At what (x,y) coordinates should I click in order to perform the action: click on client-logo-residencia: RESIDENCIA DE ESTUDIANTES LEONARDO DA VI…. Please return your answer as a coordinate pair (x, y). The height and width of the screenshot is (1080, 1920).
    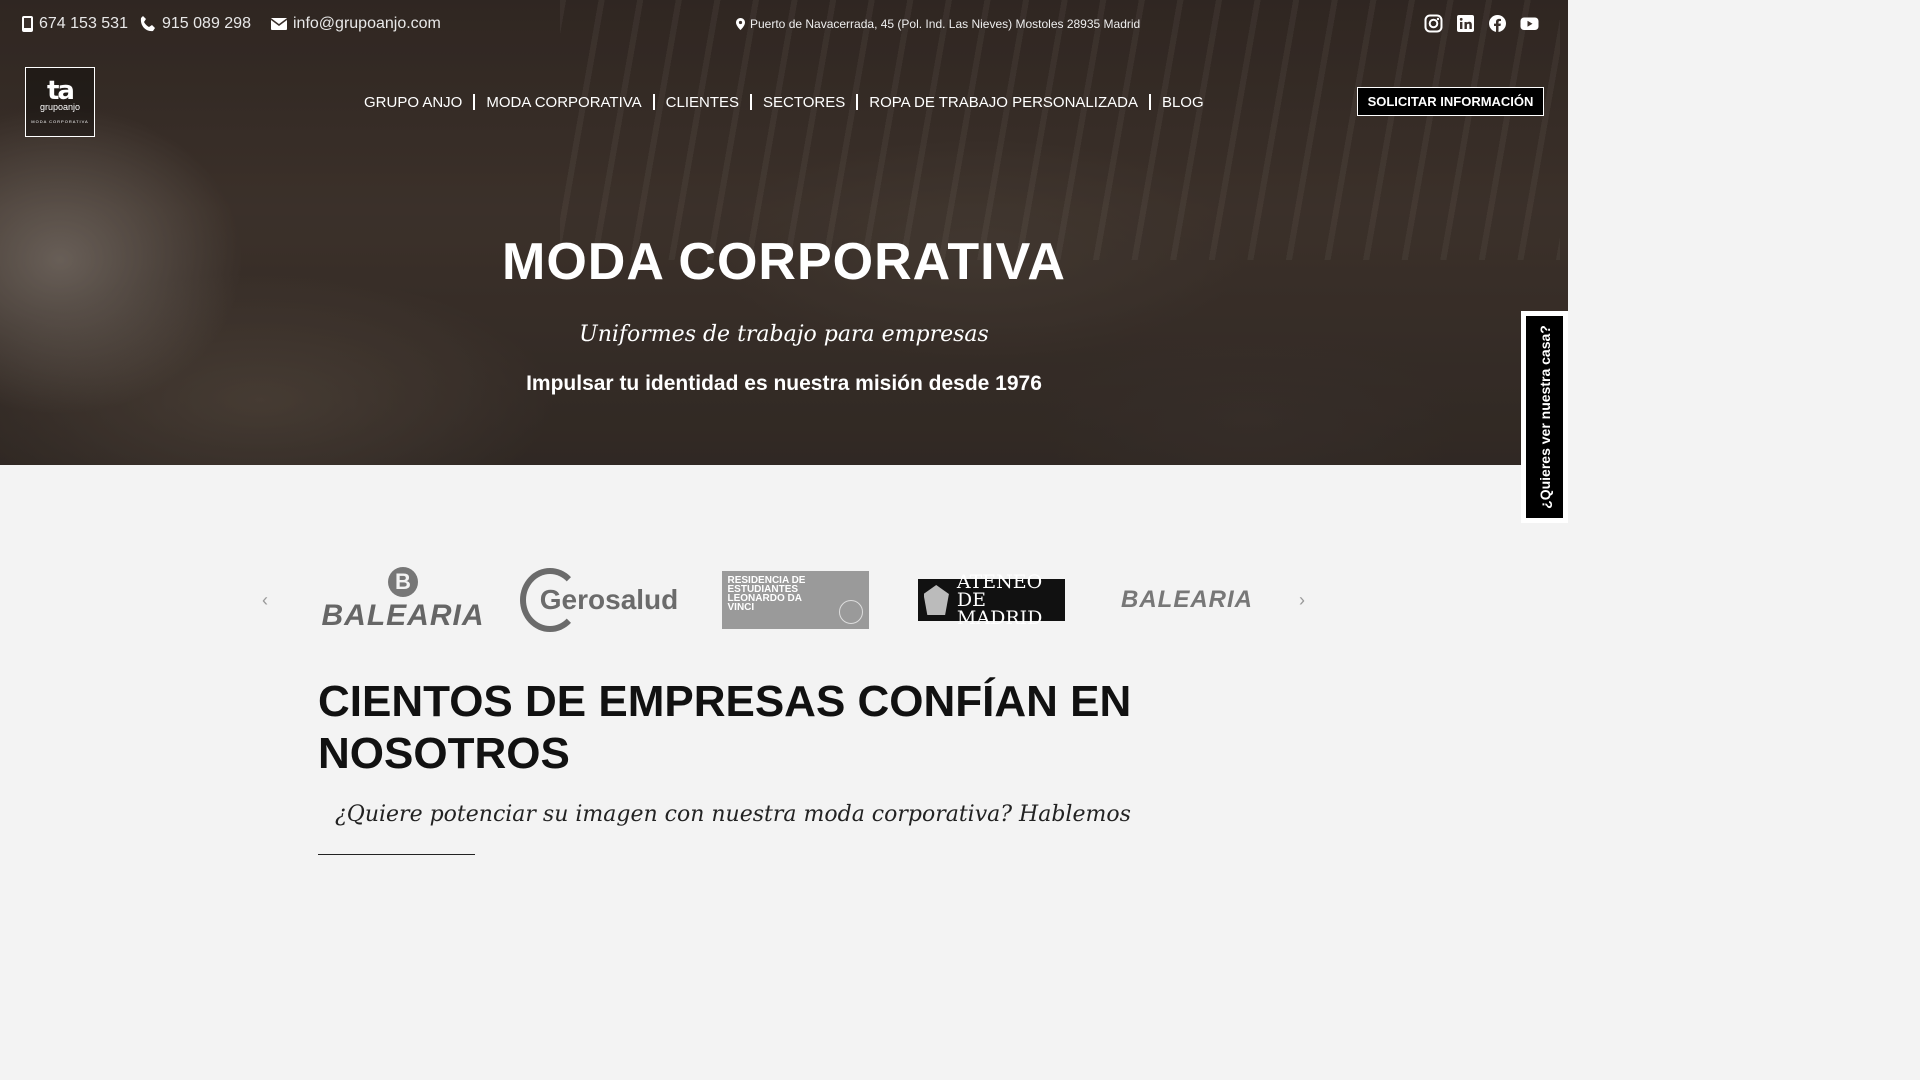
    Looking at the image, I should click on (795, 600).